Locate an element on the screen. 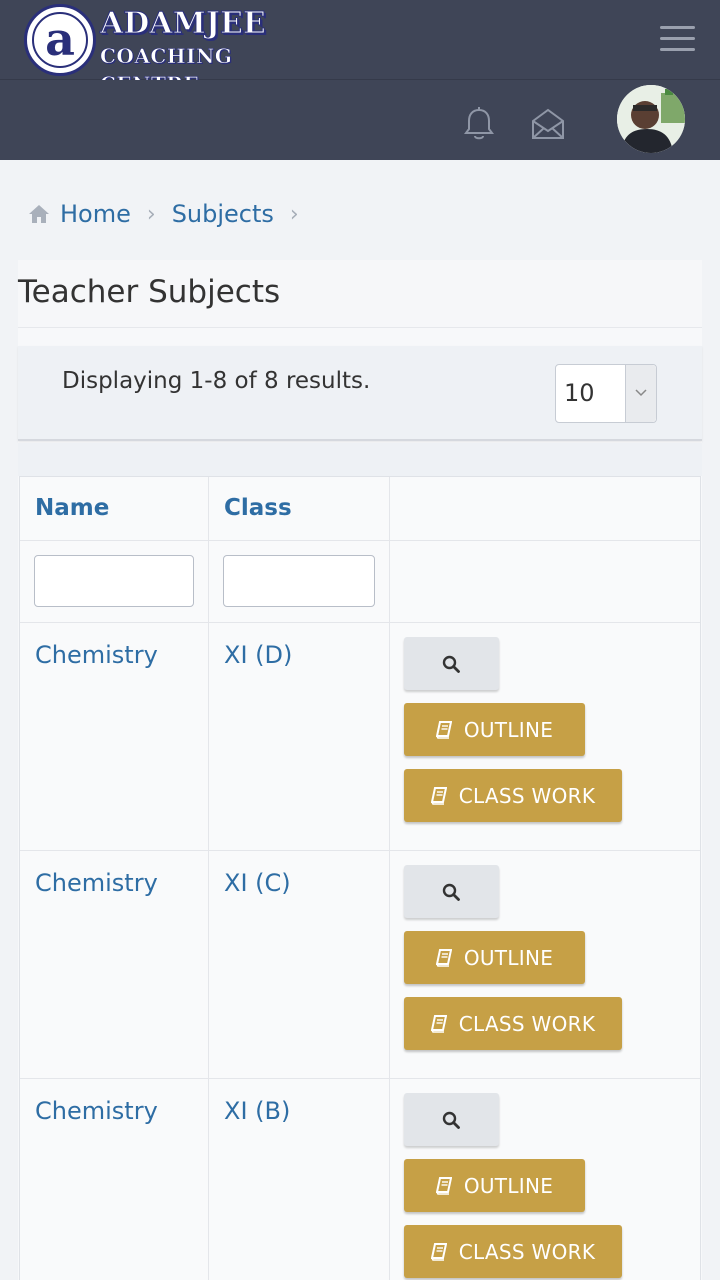  breadcrumb-home: Home is located at coordinates (79, 214).